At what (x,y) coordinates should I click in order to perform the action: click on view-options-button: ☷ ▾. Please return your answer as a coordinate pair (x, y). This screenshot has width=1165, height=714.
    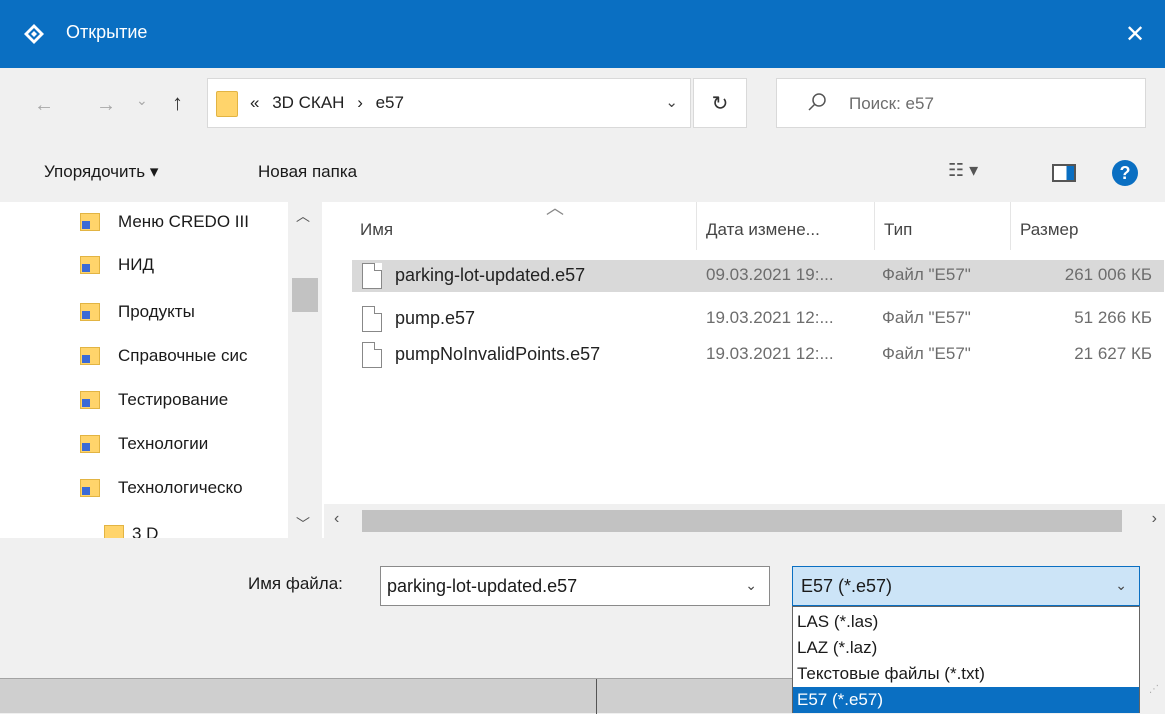
    Looking at the image, I should click on (963, 170).